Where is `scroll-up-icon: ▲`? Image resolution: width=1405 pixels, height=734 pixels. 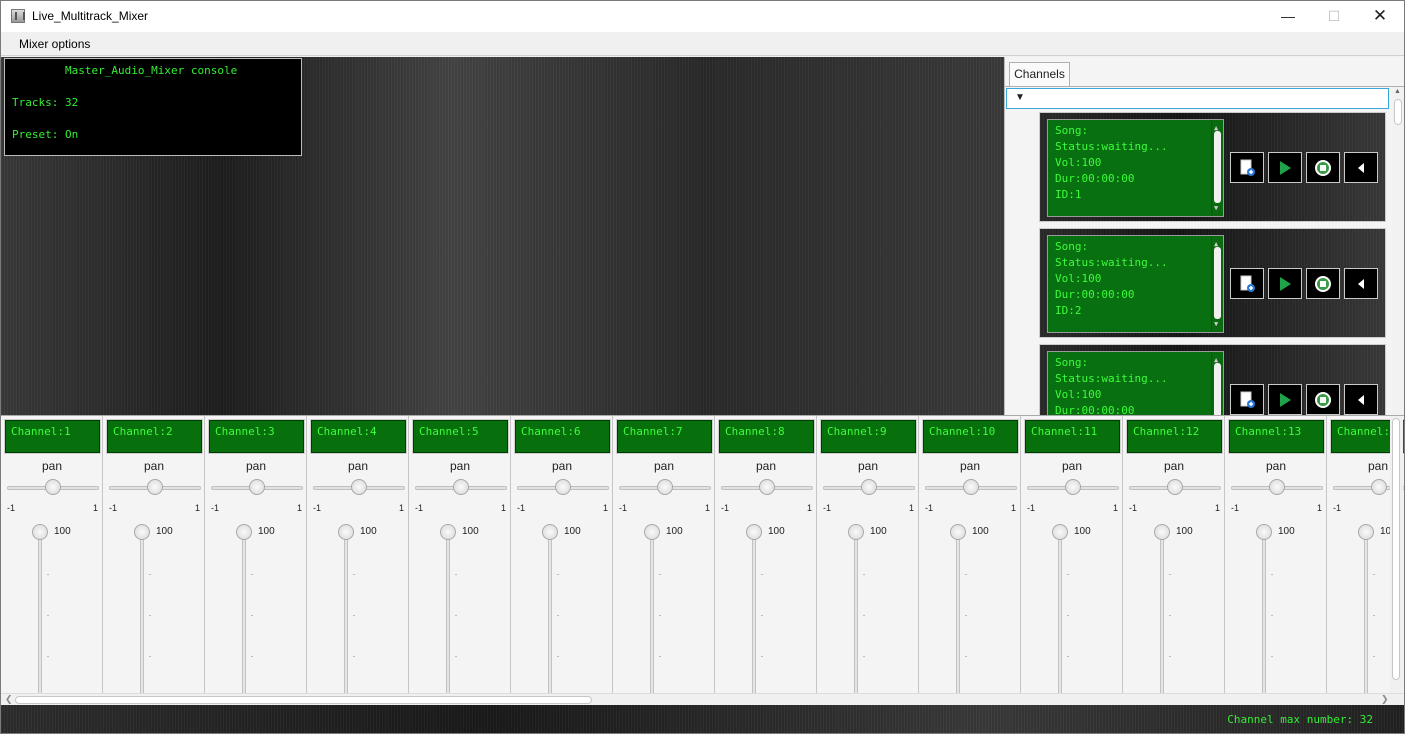
scroll-up-icon: ▲ is located at coordinates (1397, 91).